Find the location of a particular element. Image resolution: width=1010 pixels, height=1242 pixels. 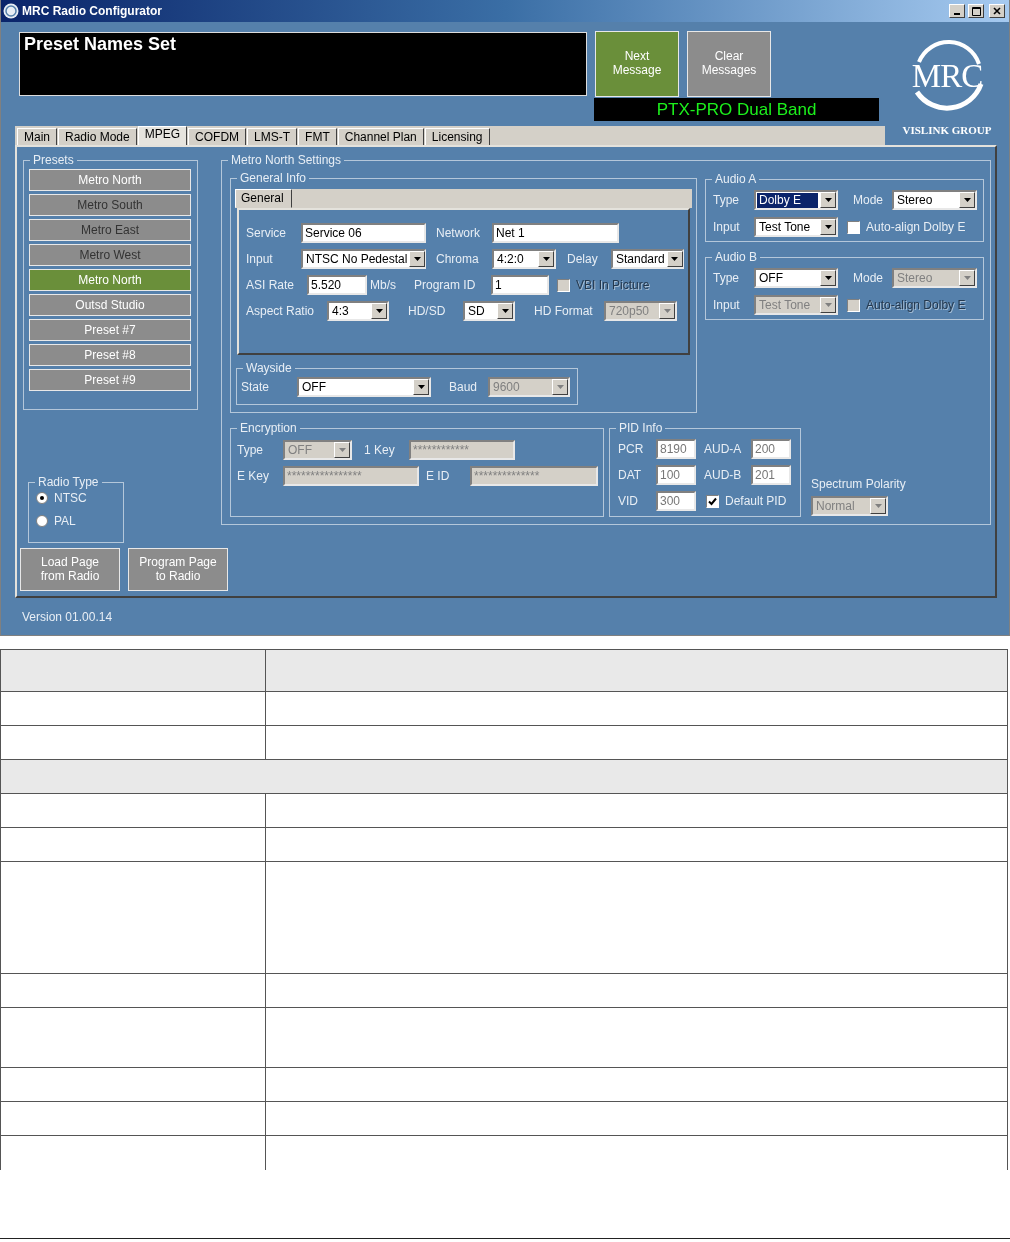

group-title: Radio Type is located at coordinates (68, 482).